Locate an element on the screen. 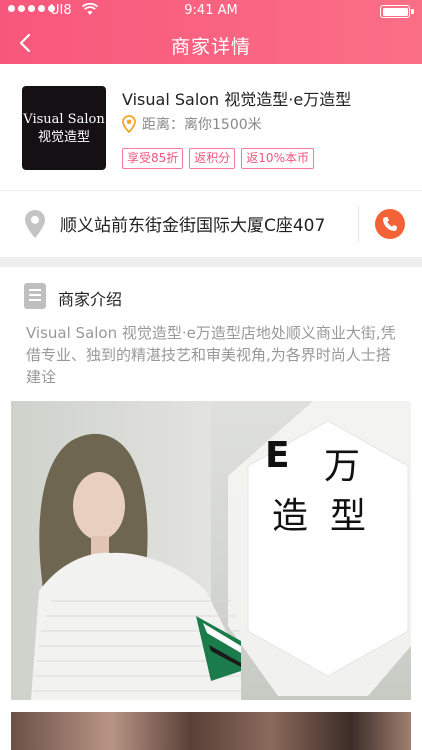 The width and height of the screenshot is (422, 750). merchant-distance: 距离：离你1500米 is located at coordinates (192, 124).